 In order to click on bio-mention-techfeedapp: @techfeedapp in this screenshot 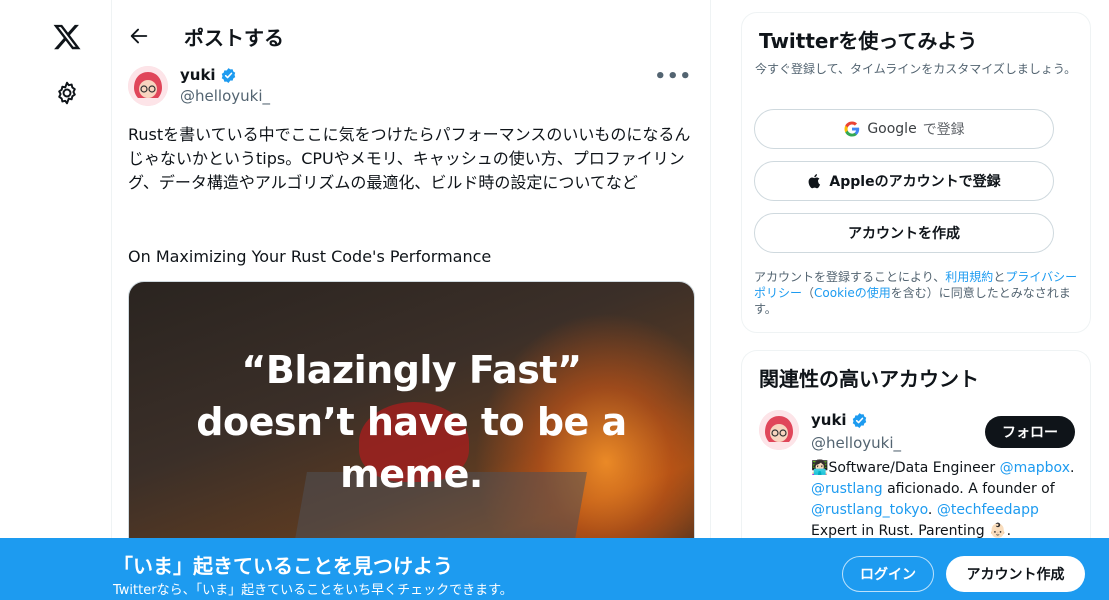, I will do `click(988, 510)`.